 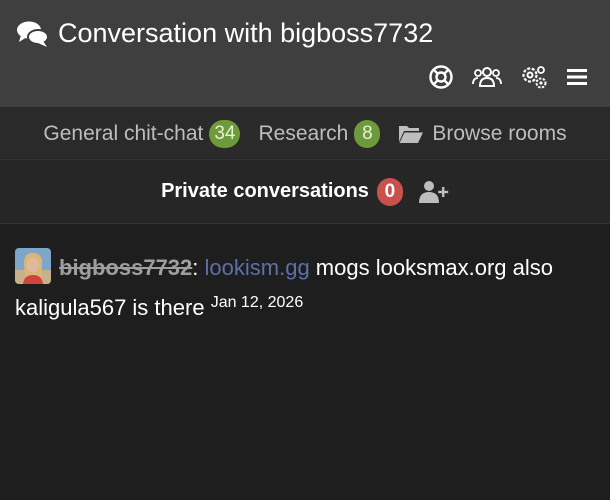 What do you see at coordinates (246, 33) in the screenshot?
I see `page-title-text: Conversation with bigboss7732` at bounding box center [246, 33].